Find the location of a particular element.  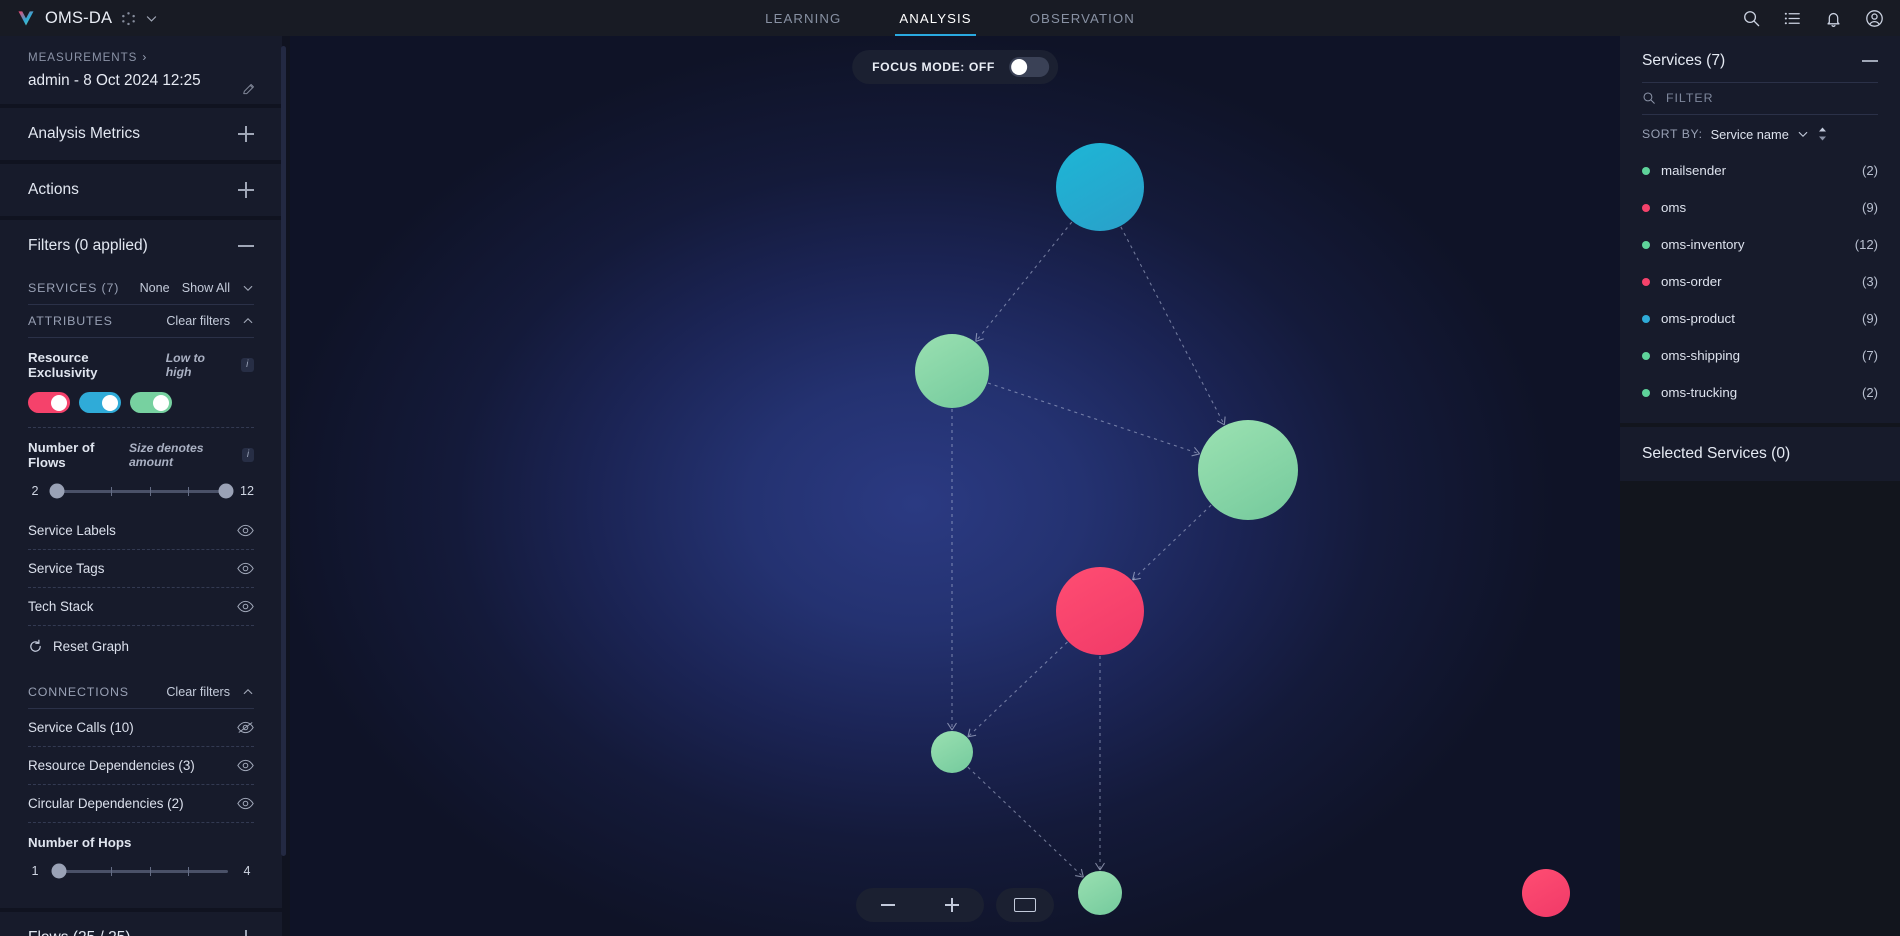

analysis-metrics-panel: Analysis Metrics is located at coordinates (141, 134).